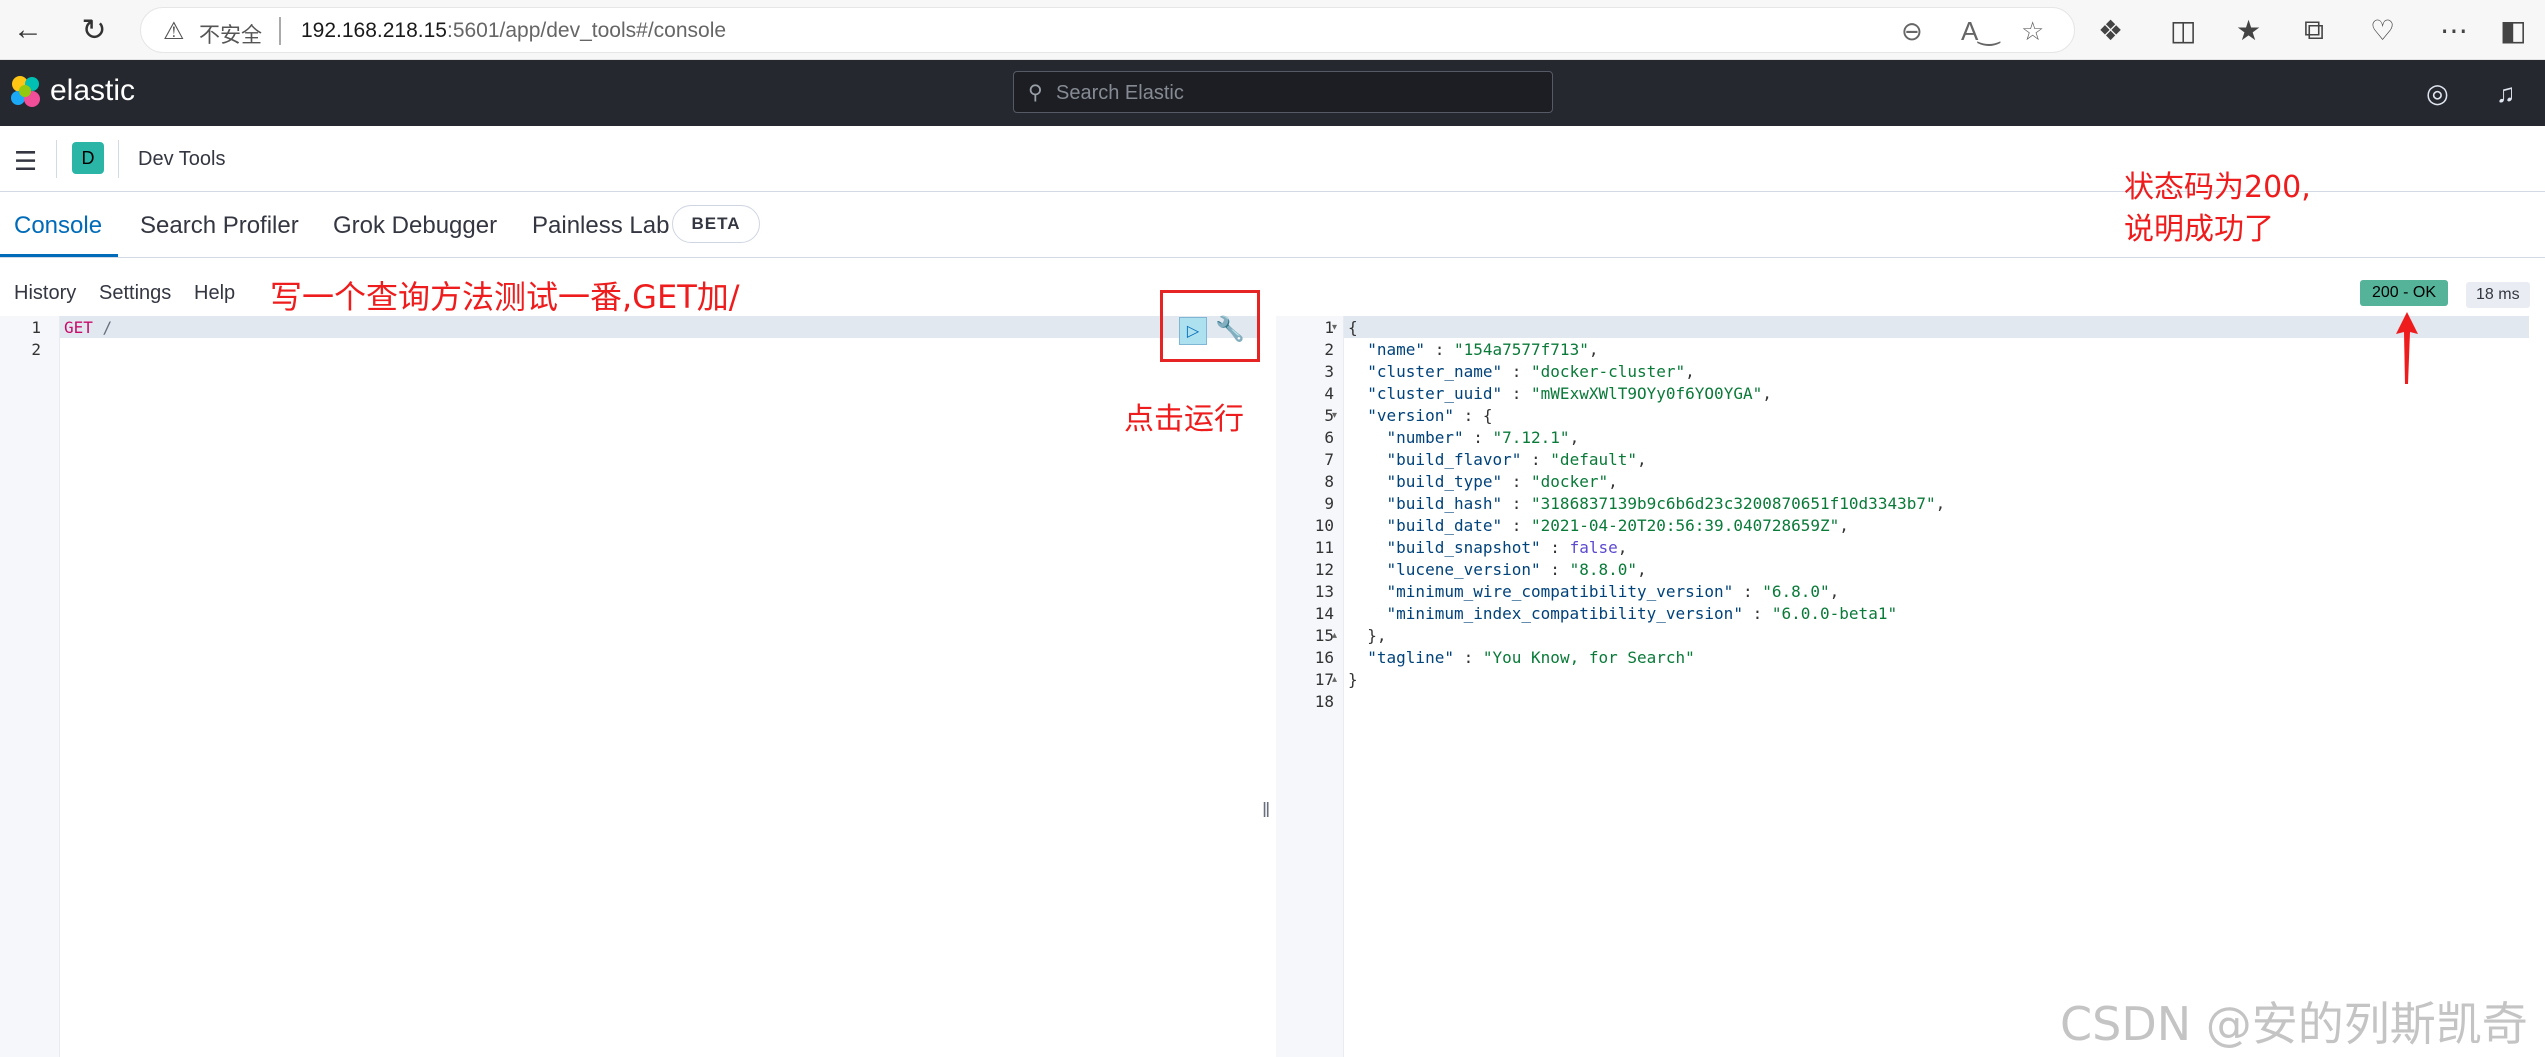 Image resolution: width=2545 pixels, height=1057 pixels. What do you see at coordinates (2382, 30) in the screenshot?
I see `browser-essentials-icon: ♡` at bounding box center [2382, 30].